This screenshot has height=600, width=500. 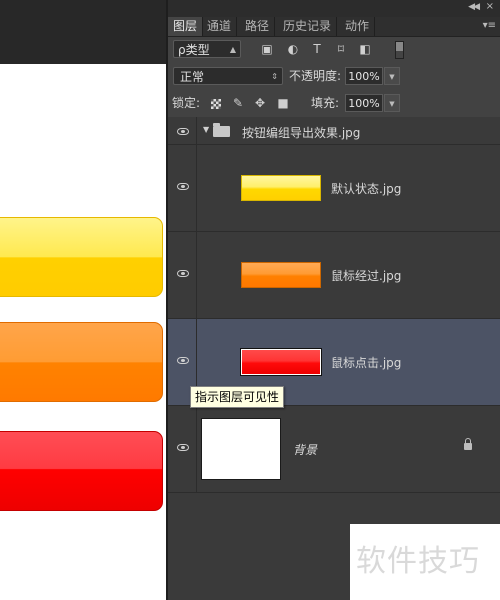 I want to click on layer-row: 默认状态.jpg, so click(x=334, y=188).